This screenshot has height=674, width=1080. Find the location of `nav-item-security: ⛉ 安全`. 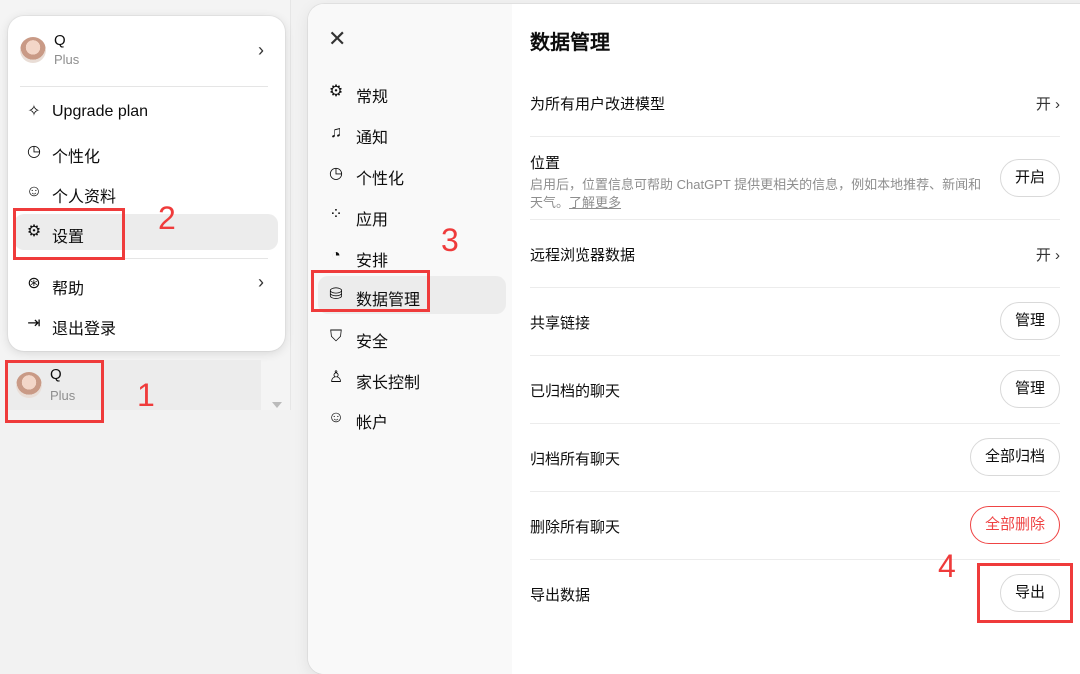

nav-item-security: ⛉ 安全 is located at coordinates (412, 337).